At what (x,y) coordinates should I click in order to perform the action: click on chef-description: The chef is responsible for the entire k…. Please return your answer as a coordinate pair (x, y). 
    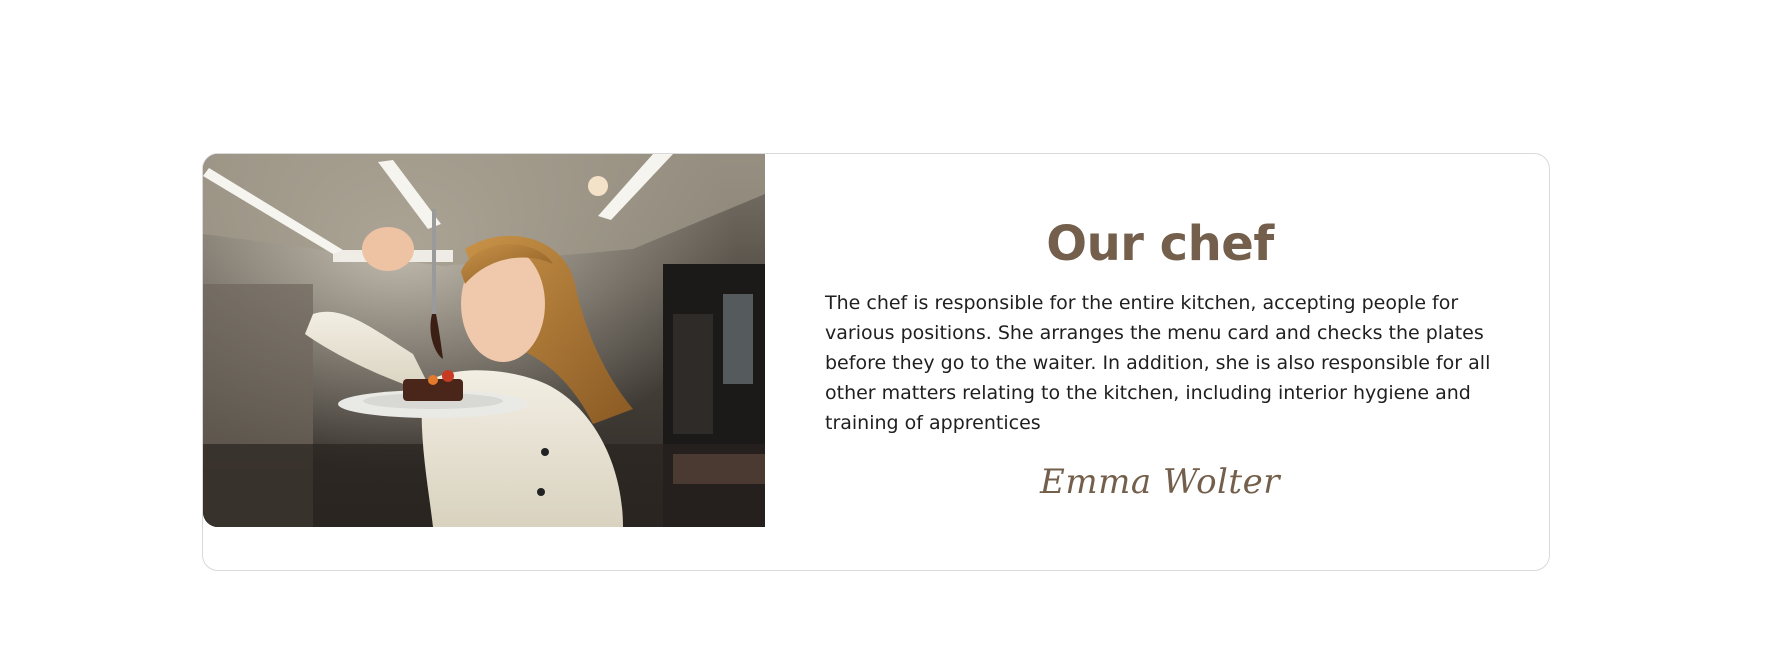
    Looking at the image, I should click on (1158, 363).